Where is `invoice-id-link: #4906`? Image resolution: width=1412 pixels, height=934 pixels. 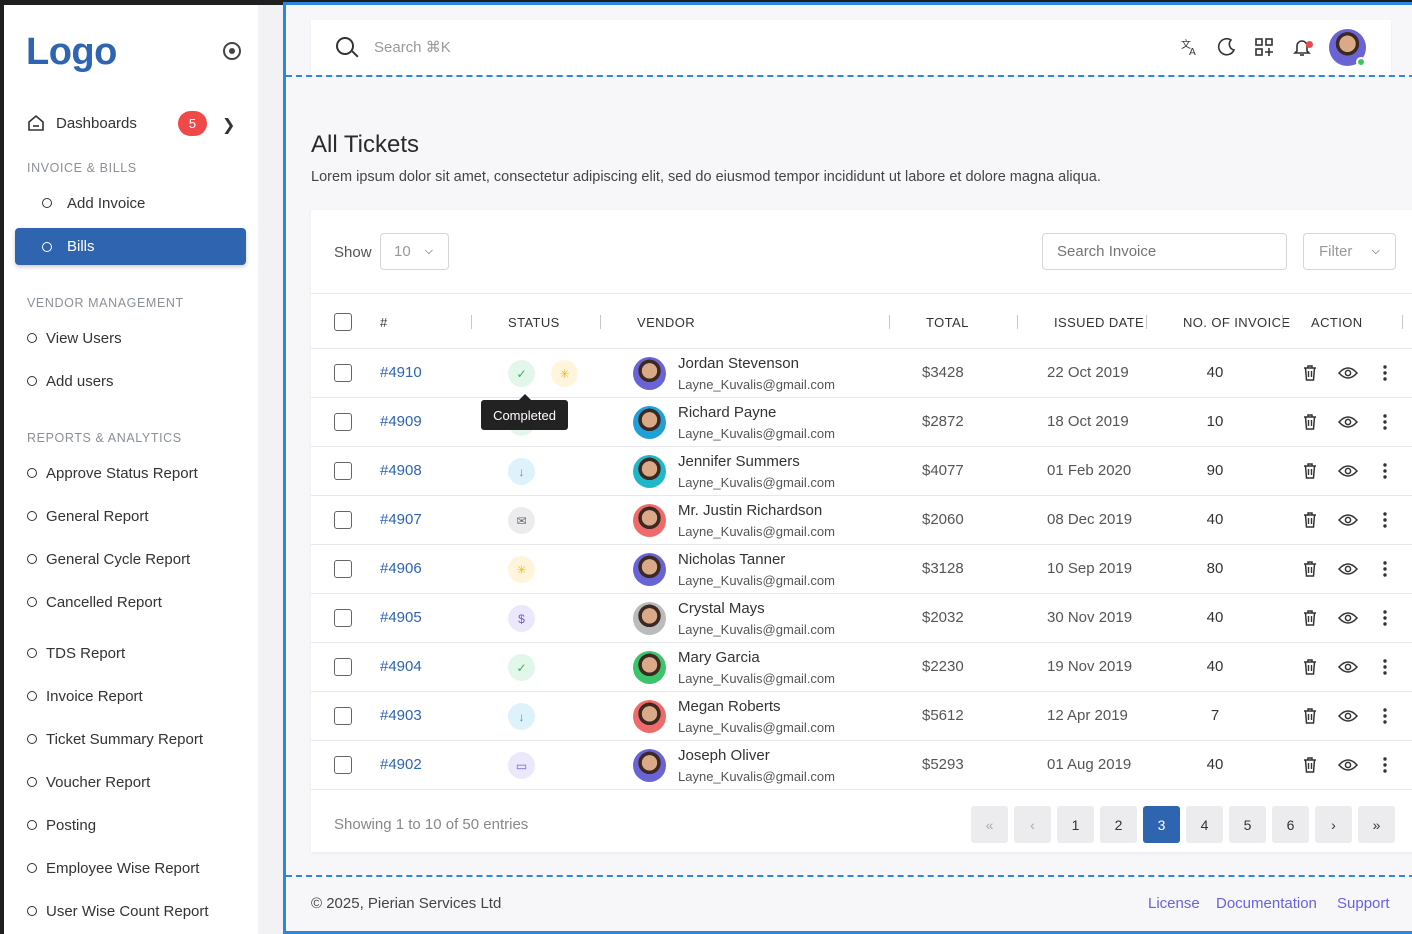
invoice-id-link: #4906 is located at coordinates (401, 568).